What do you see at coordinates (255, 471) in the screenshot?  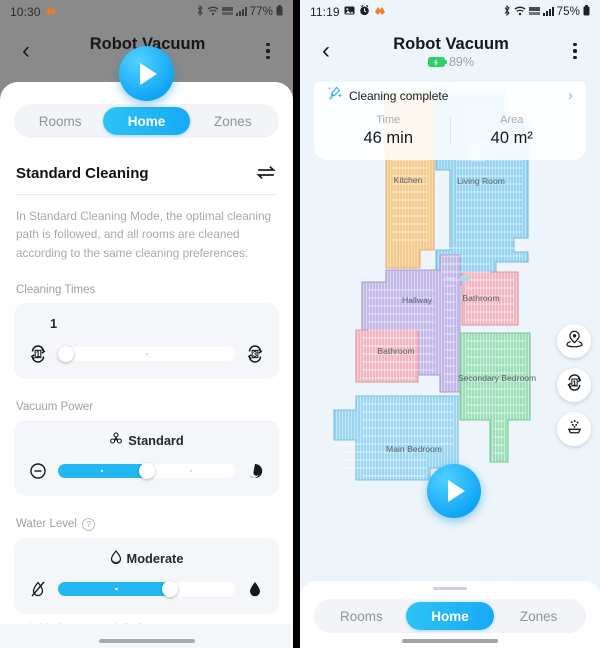 I see `turbo-spiral-icon` at bounding box center [255, 471].